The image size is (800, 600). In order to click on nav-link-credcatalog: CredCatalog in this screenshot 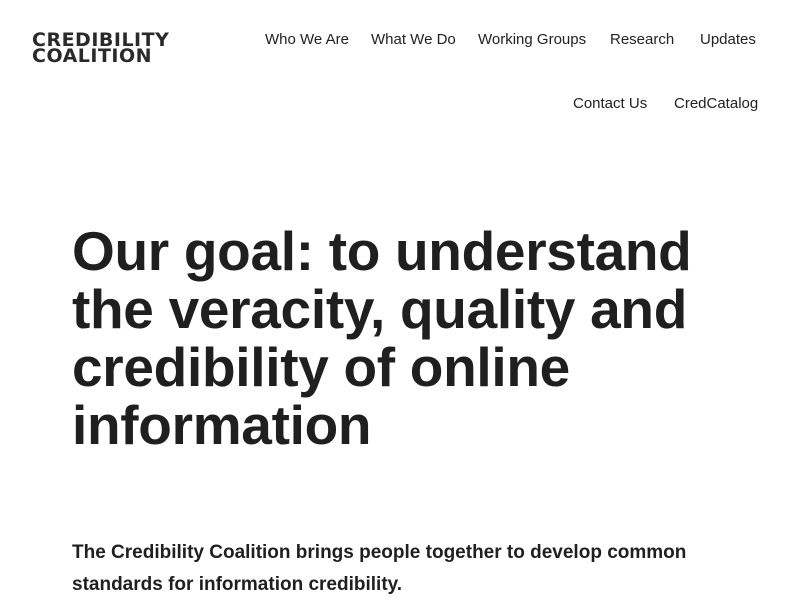, I will do `click(716, 103)`.